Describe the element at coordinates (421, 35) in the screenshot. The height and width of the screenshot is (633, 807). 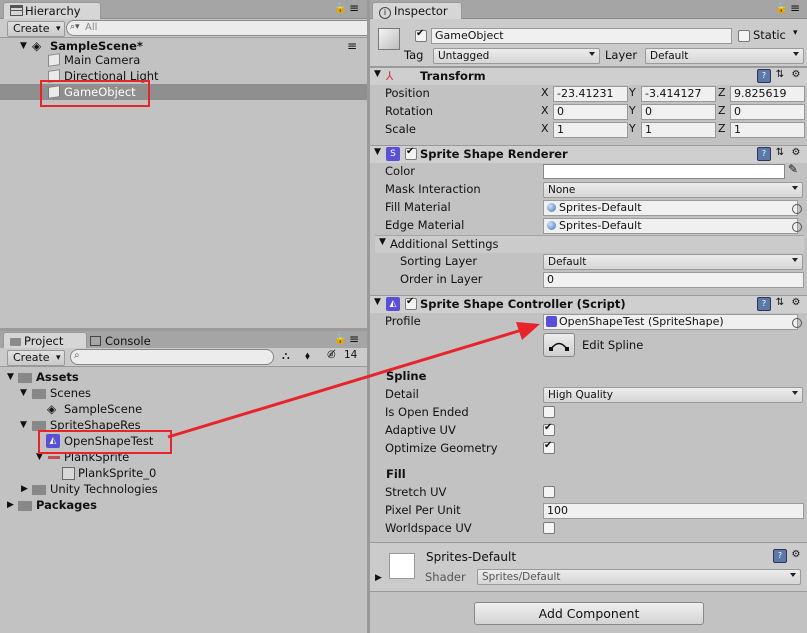
I see `active-checkbox` at that location.